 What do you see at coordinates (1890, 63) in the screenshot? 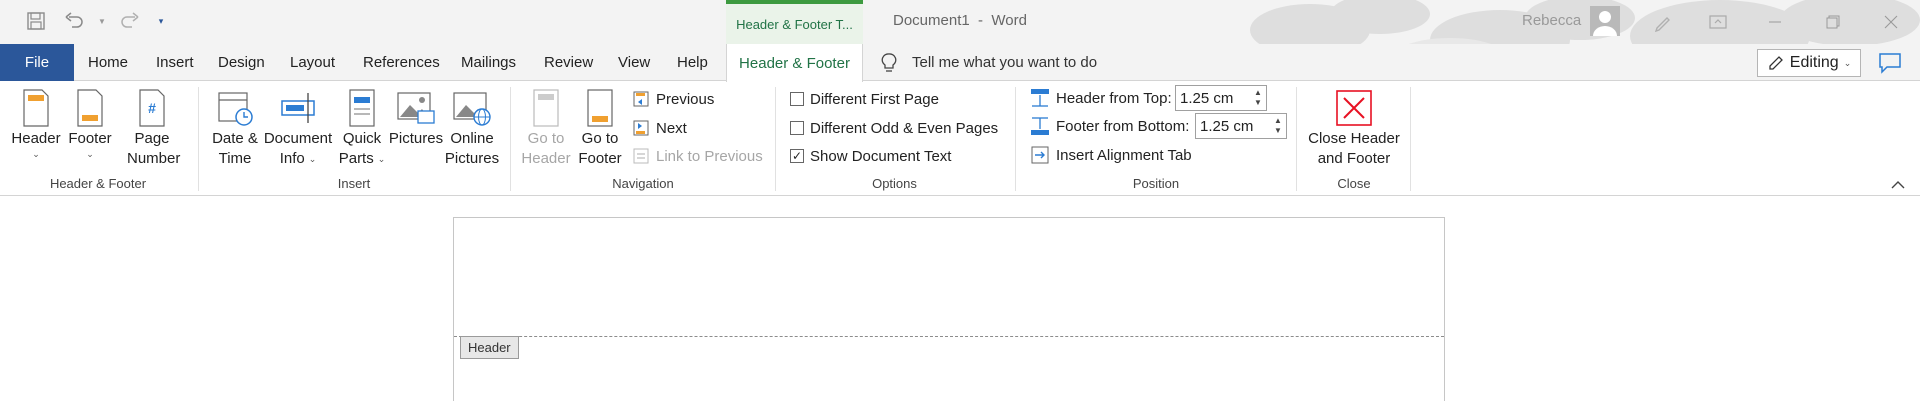
I see `comments-icon` at bounding box center [1890, 63].